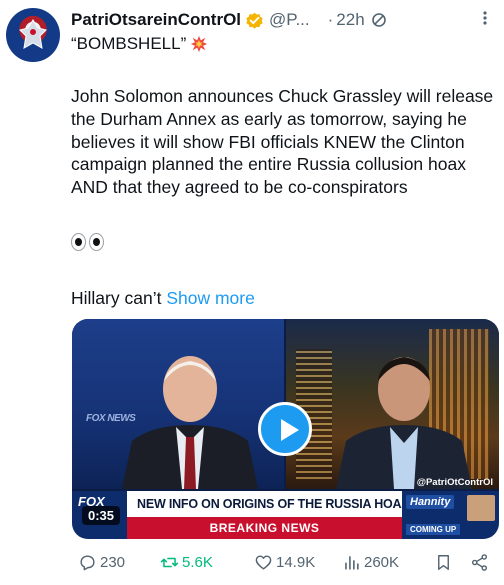 The height and width of the screenshot is (585, 504). I want to click on collision-emoji-icon, so click(199, 44).